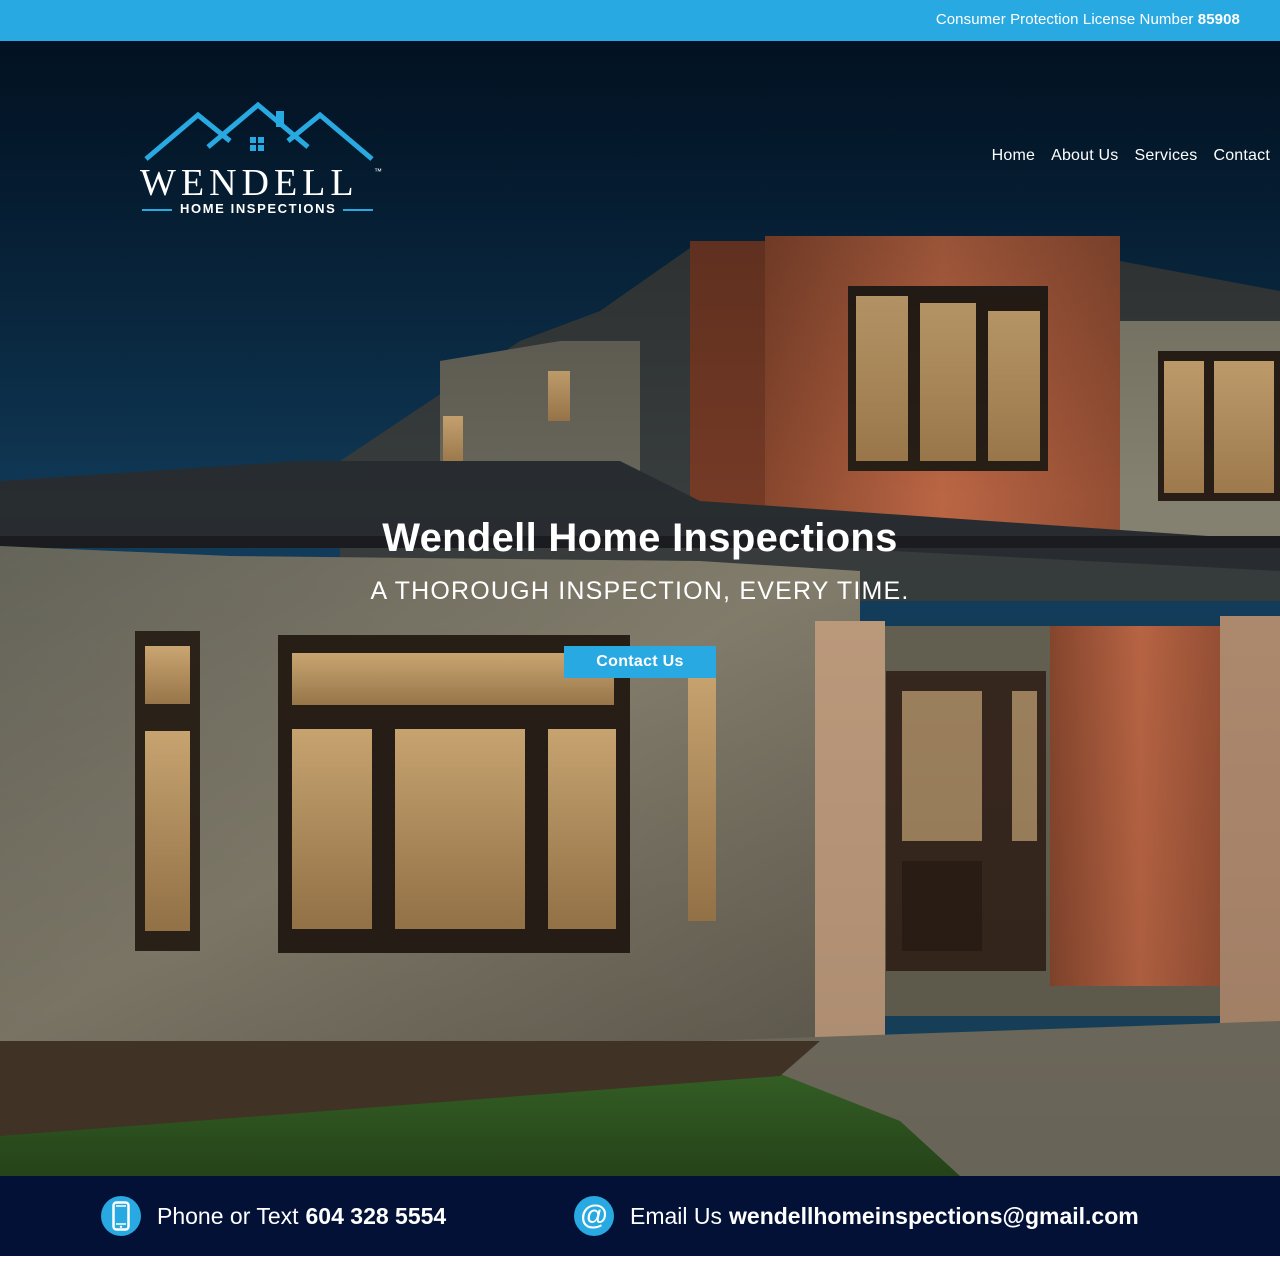  What do you see at coordinates (640, 20) in the screenshot?
I see `top-info-bar: Consumer Protection License Number 85908` at bounding box center [640, 20].